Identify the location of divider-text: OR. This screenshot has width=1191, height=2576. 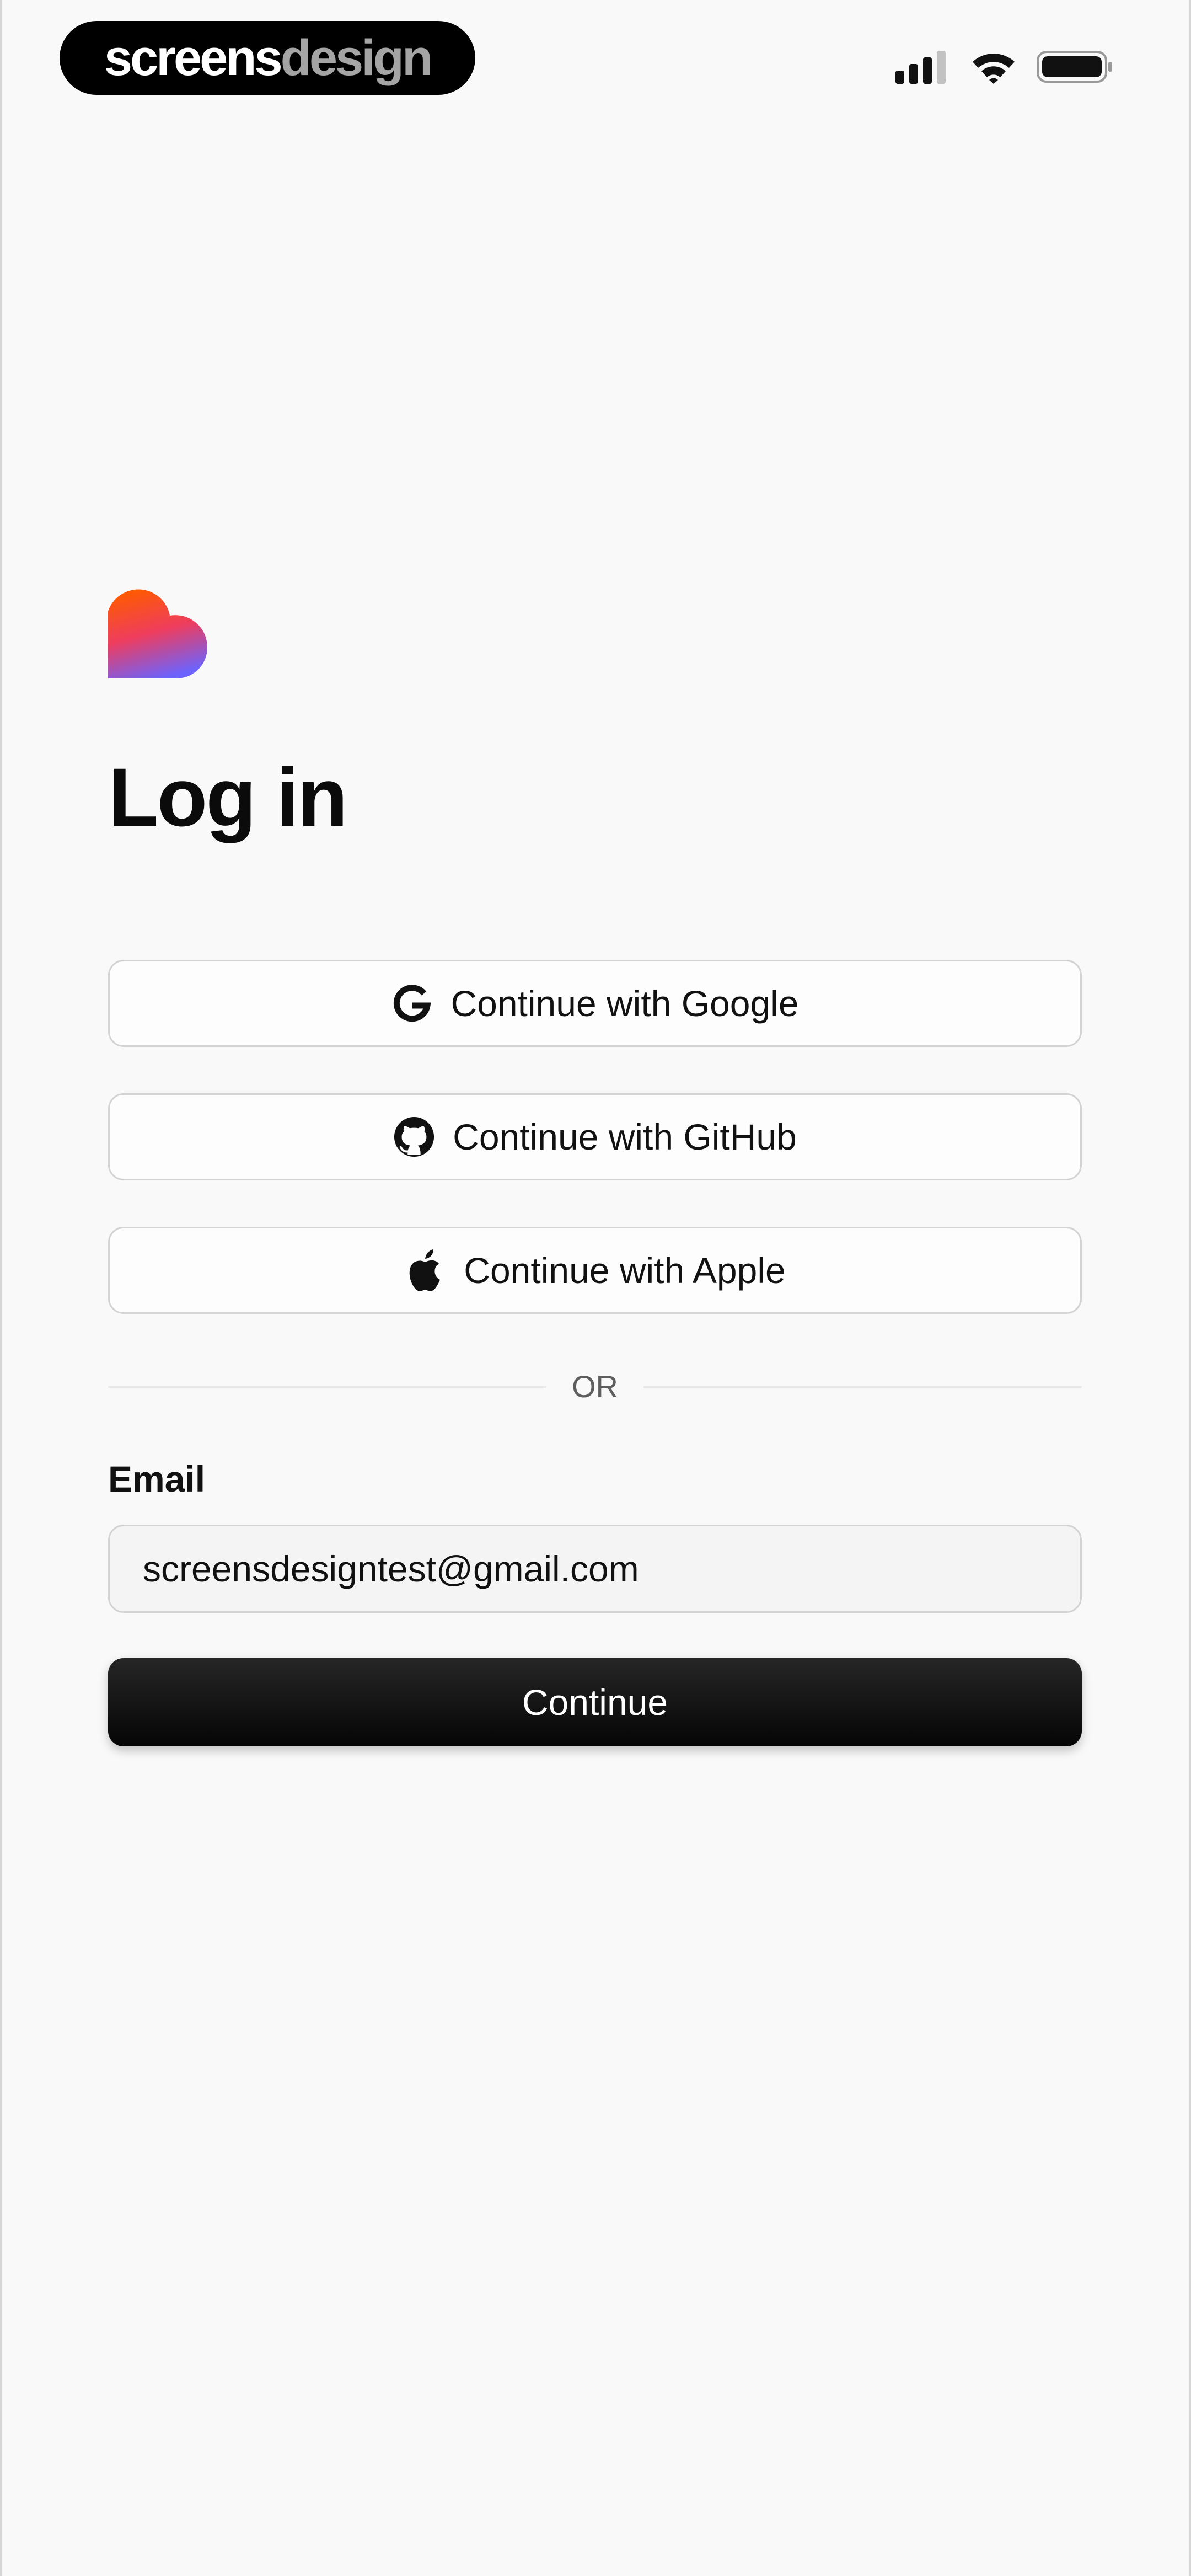
(595, 1386).